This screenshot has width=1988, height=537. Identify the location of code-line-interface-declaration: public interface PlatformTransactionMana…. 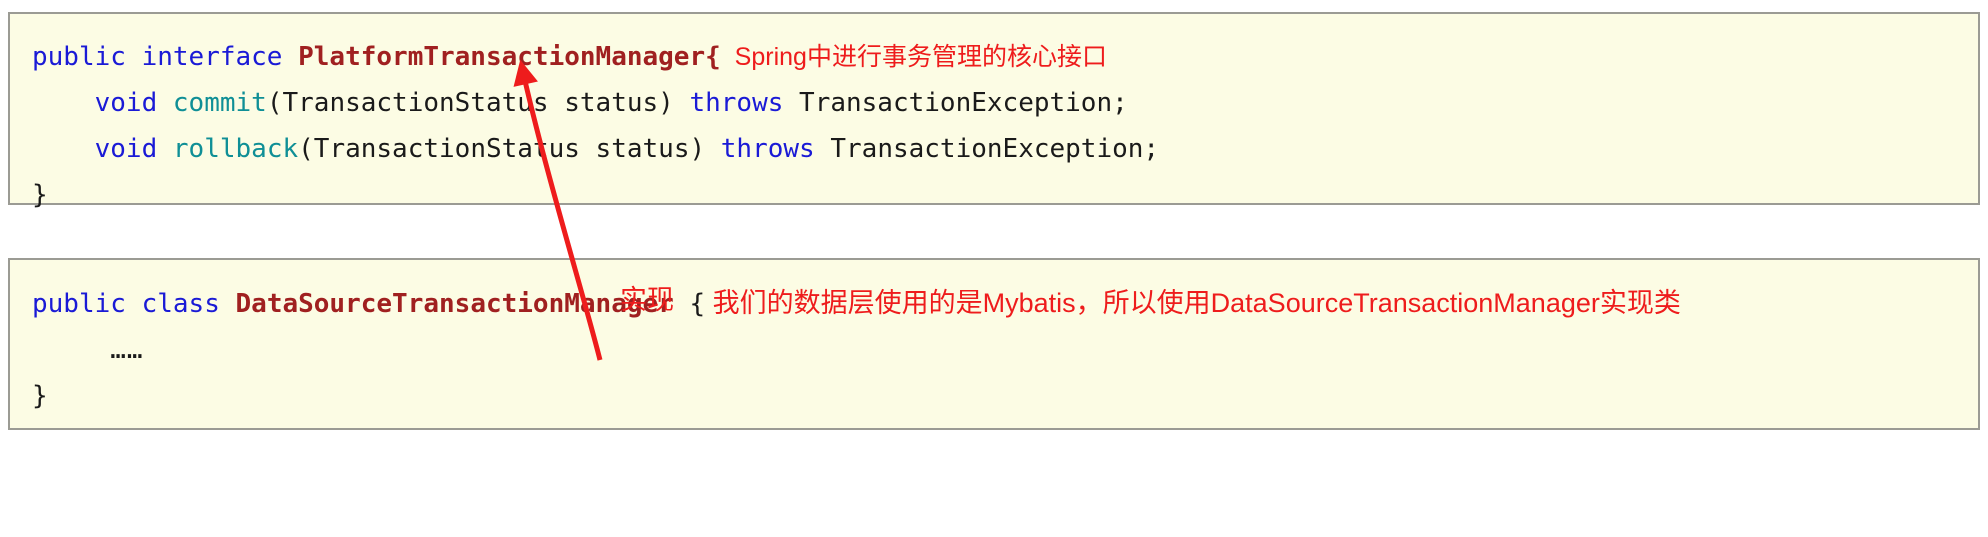
(994, 57).